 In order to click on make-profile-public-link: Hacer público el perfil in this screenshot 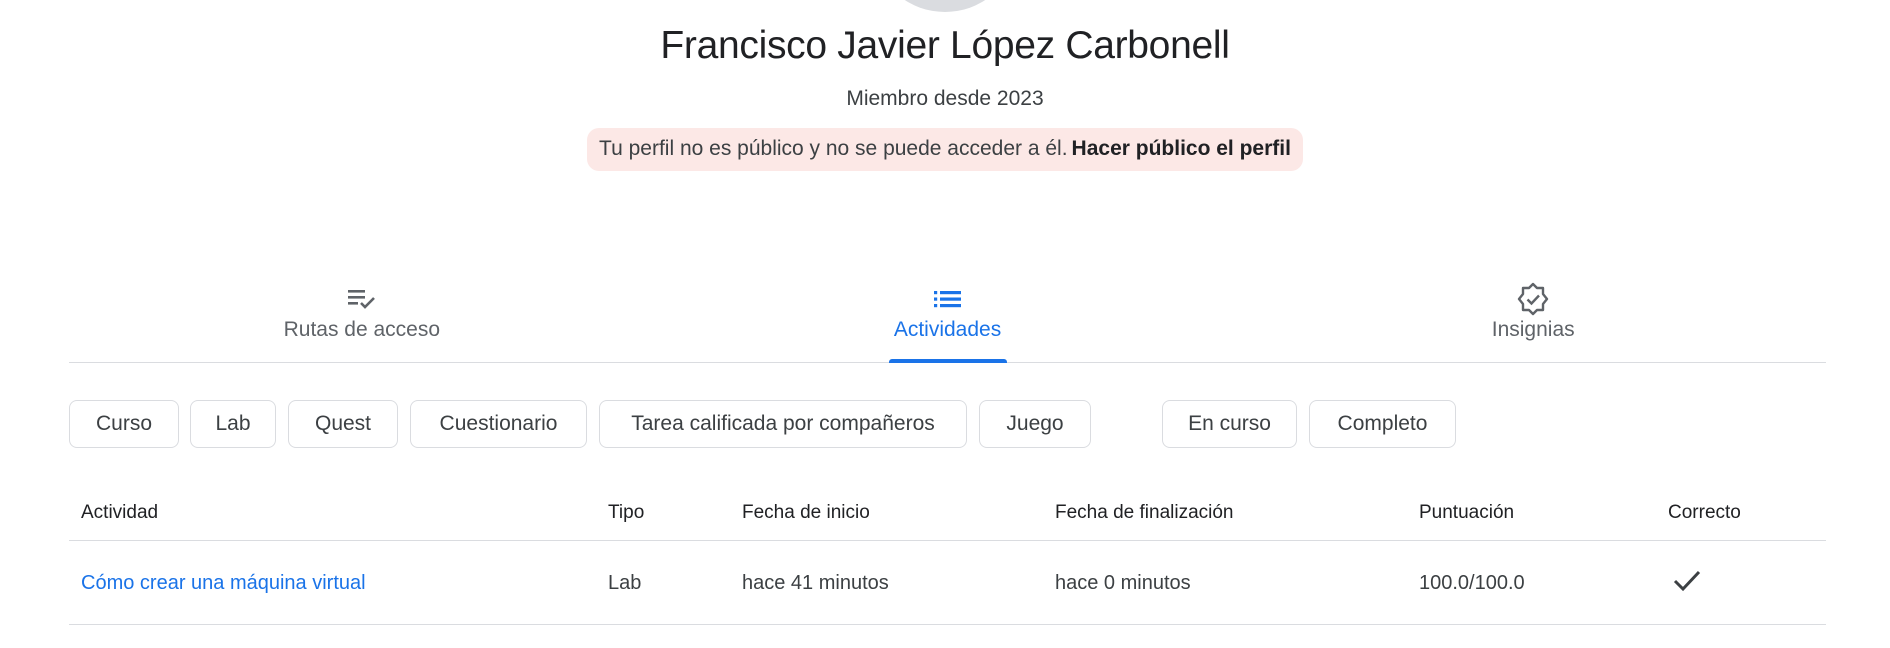, I will do `click(1181, 148)`.